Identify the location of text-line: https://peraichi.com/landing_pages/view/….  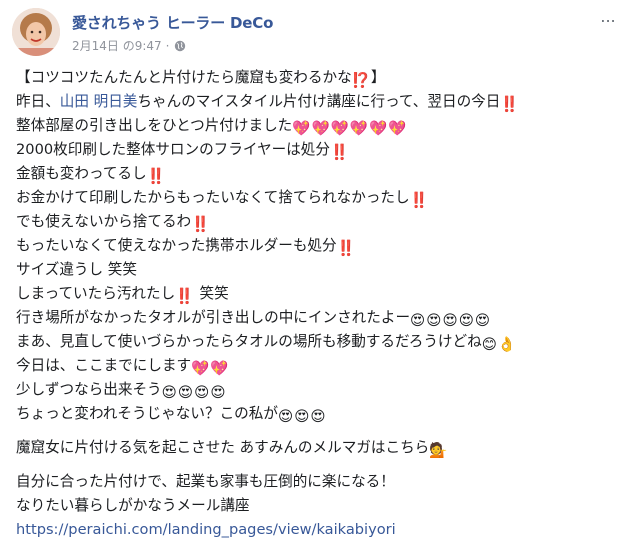
(316, 530).